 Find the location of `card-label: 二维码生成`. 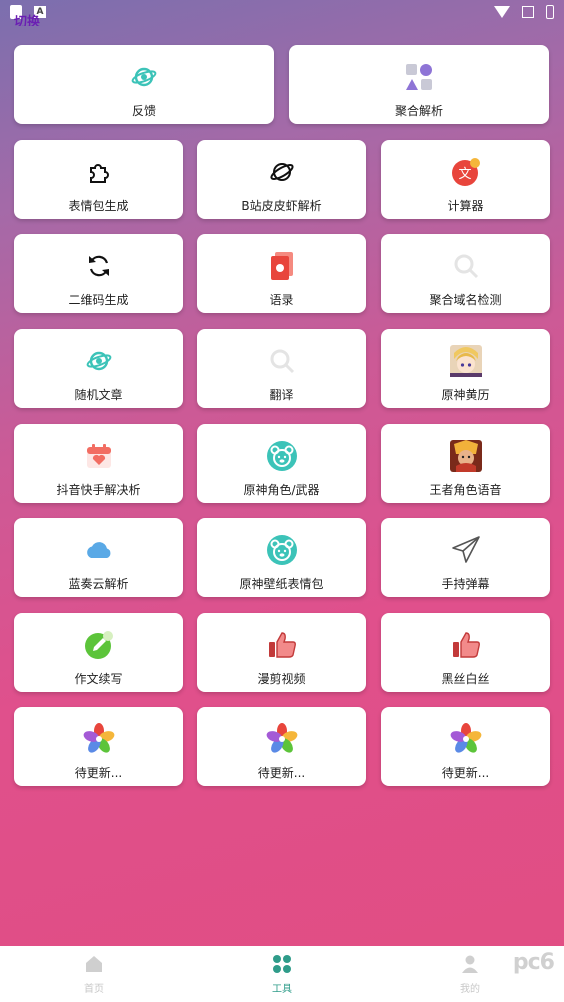

card-label: 二维码生成 is located at coordinates (98, 300).